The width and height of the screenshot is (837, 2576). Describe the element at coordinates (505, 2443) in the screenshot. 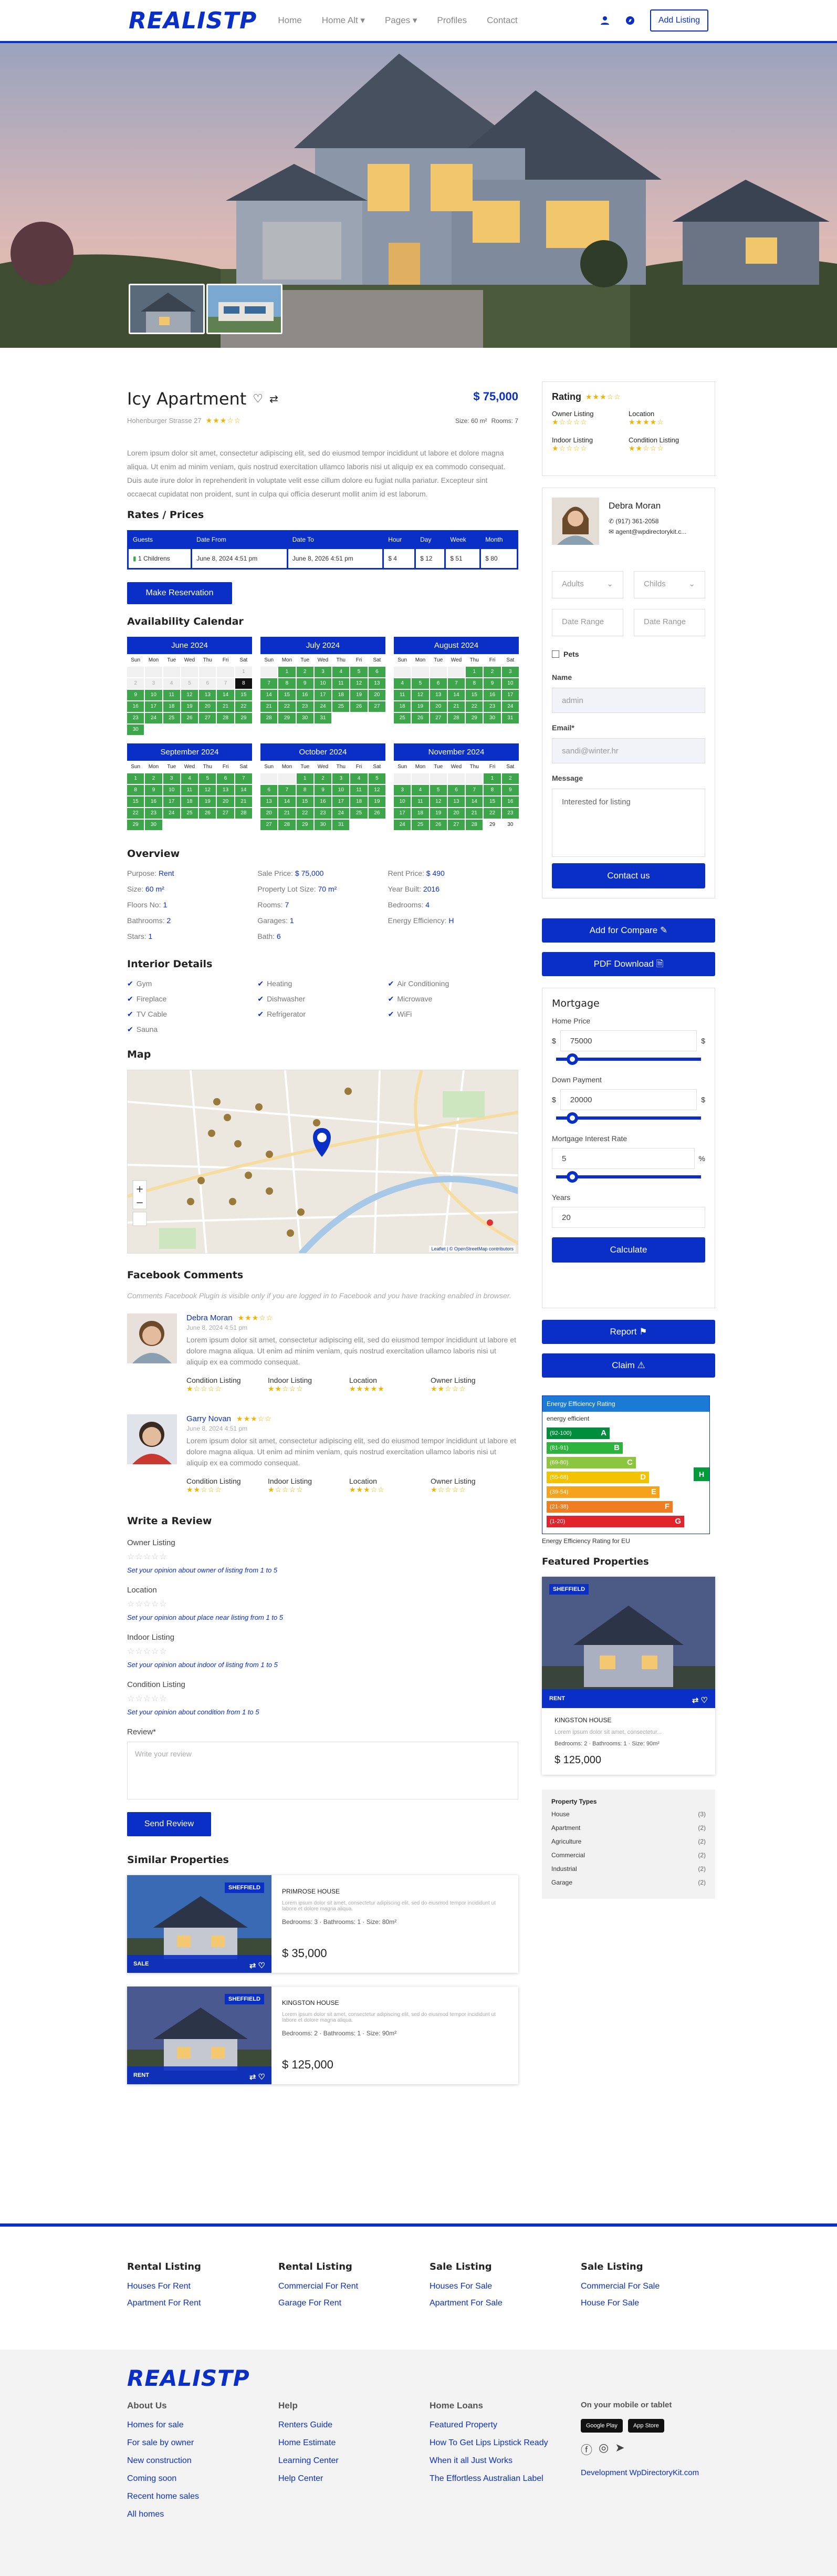

I see `footer-link: How To Get Lips Lipstick Ready` at that location.